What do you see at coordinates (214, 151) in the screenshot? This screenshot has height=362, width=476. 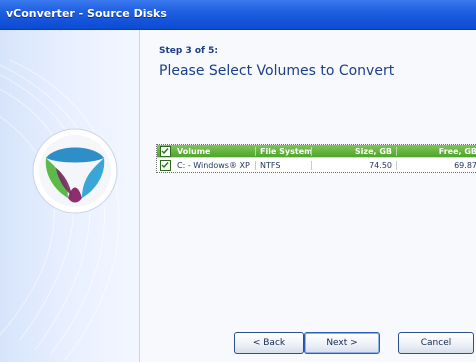 I see `column-header-volume: Volume` at bounding box center [214, 151].